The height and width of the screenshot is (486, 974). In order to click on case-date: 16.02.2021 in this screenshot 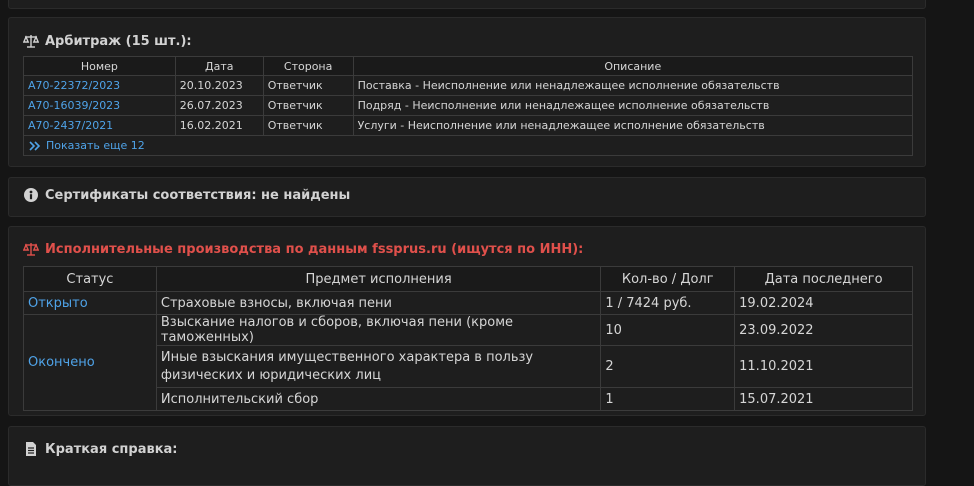, I will do `click(219, 125)`.